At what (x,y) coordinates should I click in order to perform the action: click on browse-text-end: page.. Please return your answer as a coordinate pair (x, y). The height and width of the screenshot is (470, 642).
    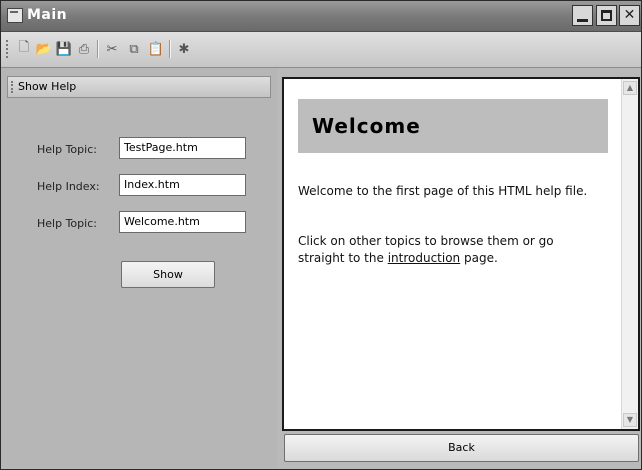
    Looking at the image, I should click on (479, 258).